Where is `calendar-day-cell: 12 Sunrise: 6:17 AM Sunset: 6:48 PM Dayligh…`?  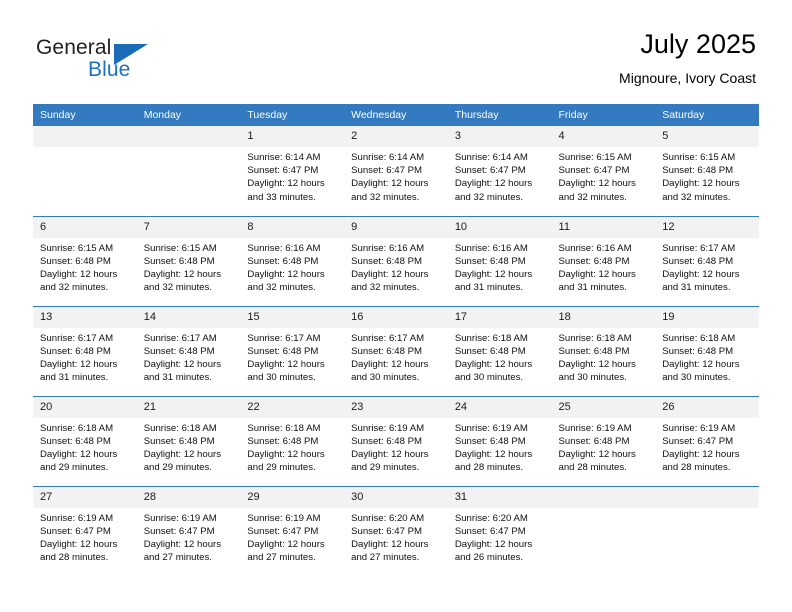 calendar-day-cell: 12 Sunrise: 6:17 AM Sunset: 6:48 PM Dayligh… is located at coordinates (707, 260).